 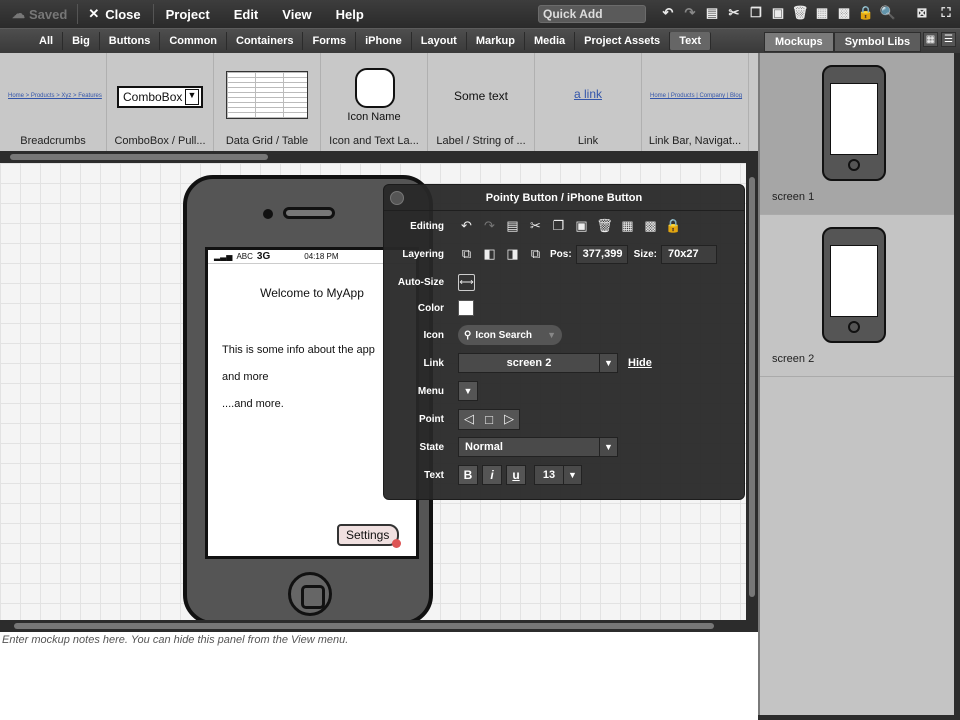 What do you see at coordinates (930, 39) in the screenshot?
I see `grid-view-icon: ▦` at bounding box center [930, 39].